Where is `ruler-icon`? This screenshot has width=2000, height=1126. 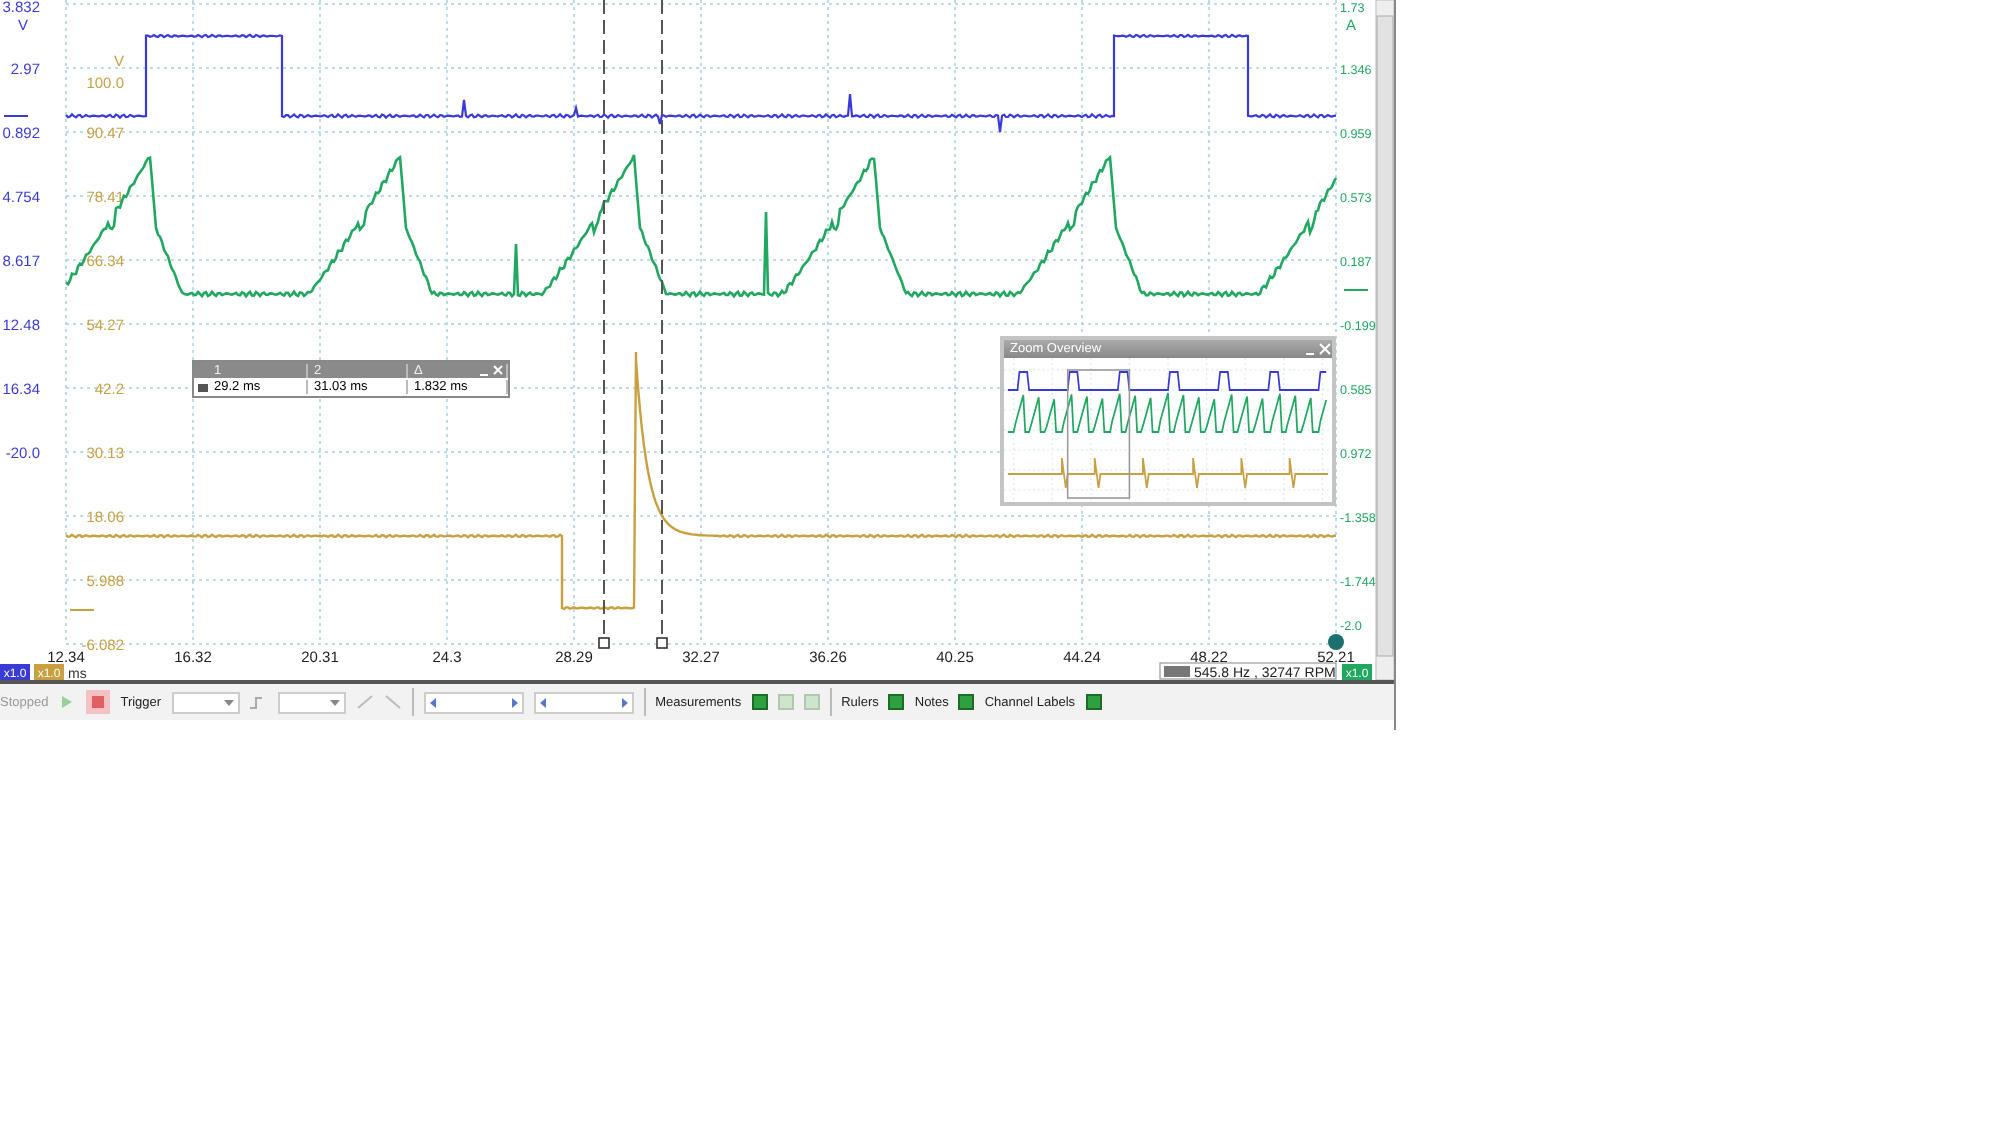 ruler-icon is located at coordinates (203, 387).